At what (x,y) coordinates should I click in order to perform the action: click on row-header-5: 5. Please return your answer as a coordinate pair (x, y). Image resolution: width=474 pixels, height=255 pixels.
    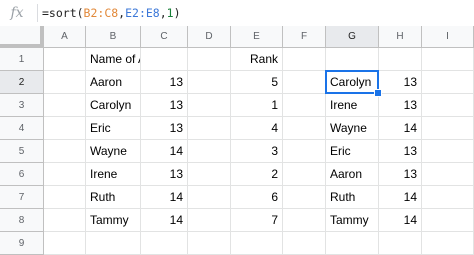
    Looking at the image, I should click on (22, 151).